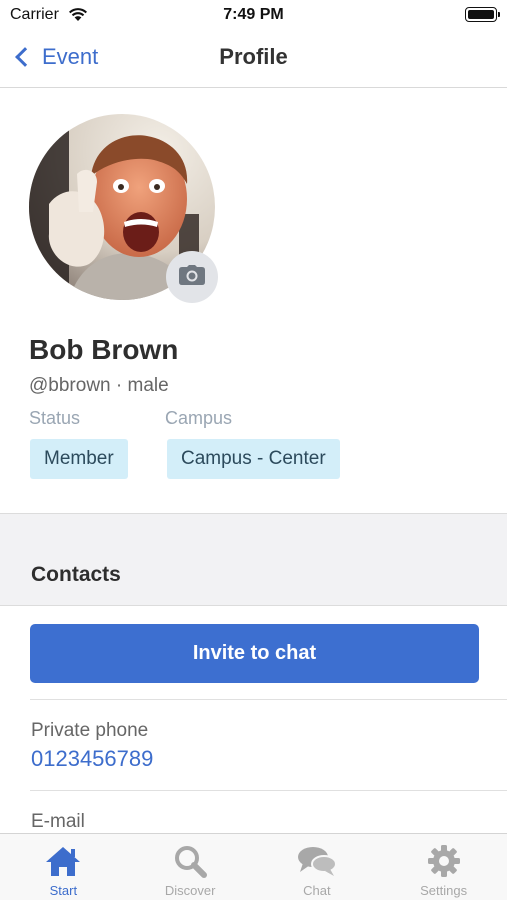 This screenshot has height=900, width=507. I want to click on status-bar: Carrier 7:49 PM, so click(253, 15).